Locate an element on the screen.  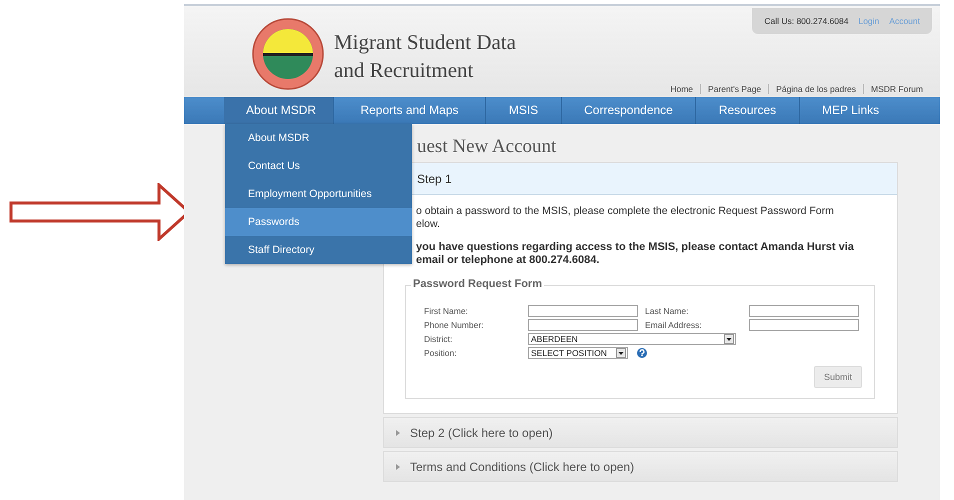
nav-item: MEP Links is located at coordinates (843, 110).